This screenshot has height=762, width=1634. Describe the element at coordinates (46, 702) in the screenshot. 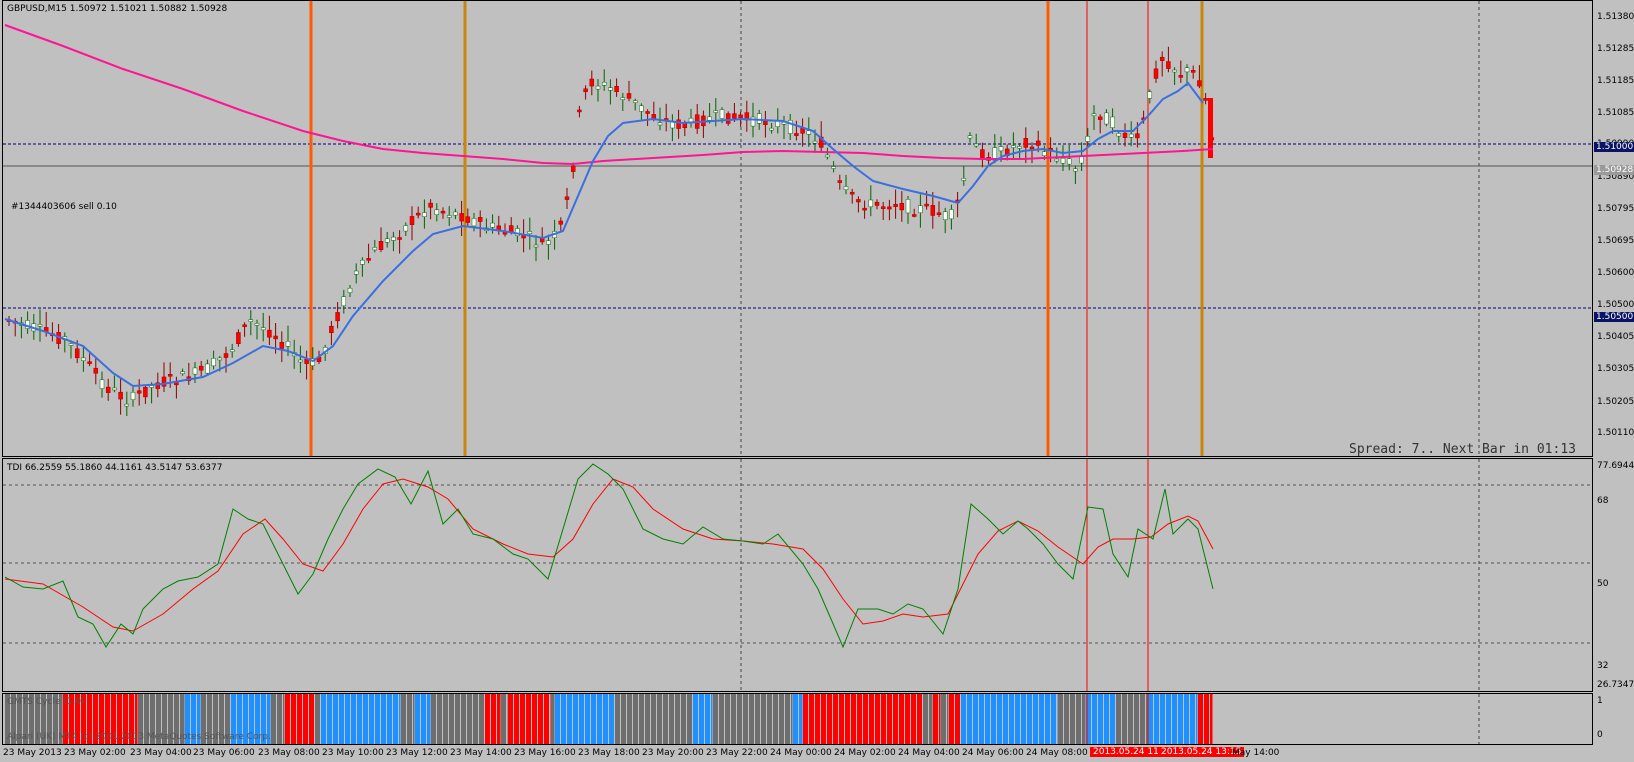

I see `gmts-header: GMTS Cycle (1.0)` at that location.